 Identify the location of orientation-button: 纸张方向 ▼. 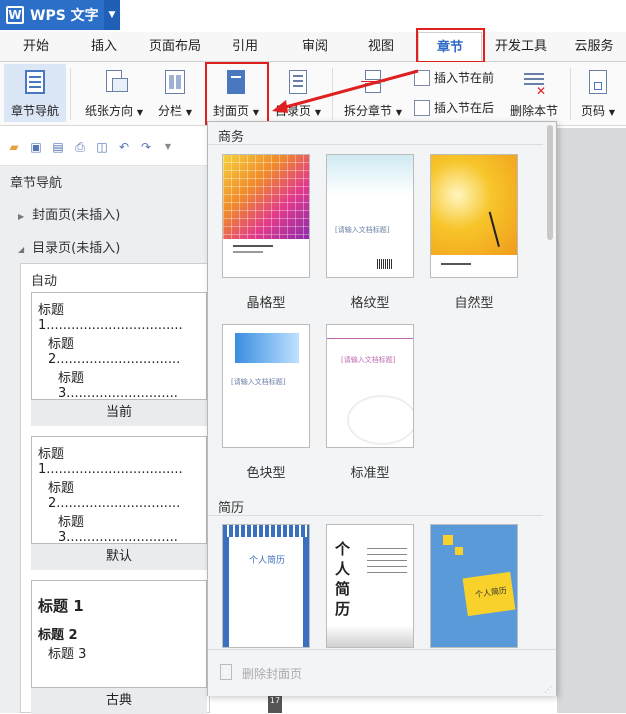
(114, 91).